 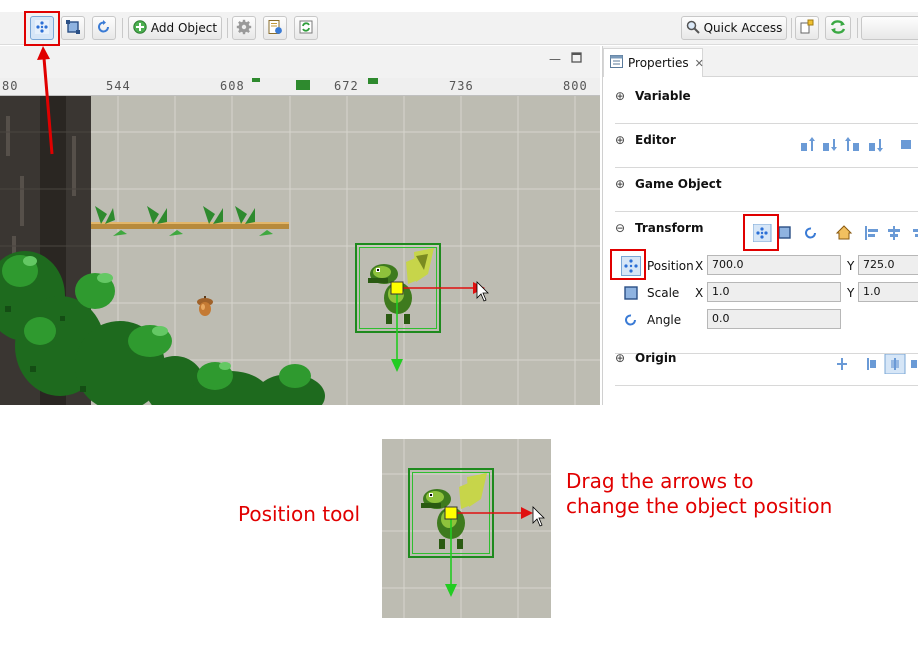 I want to click on search-icon, so click(x=693, y=28).